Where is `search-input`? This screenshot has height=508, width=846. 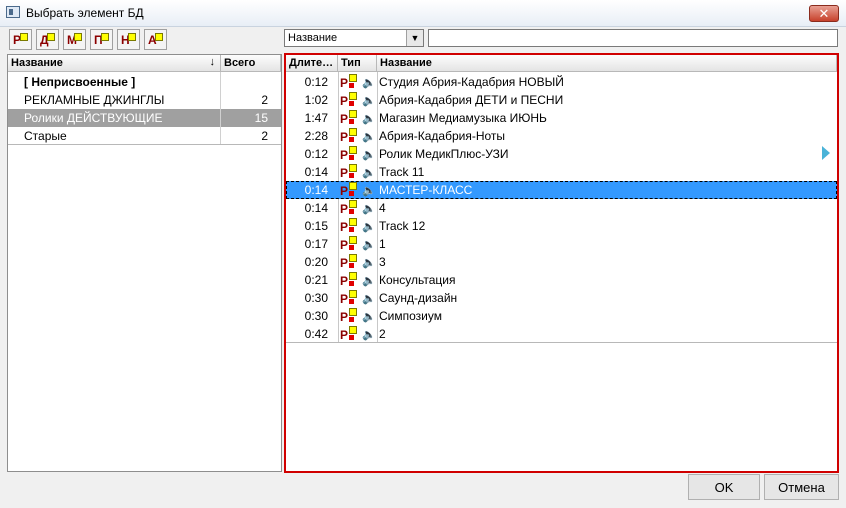
search-input is located at coordinates (633, 38).